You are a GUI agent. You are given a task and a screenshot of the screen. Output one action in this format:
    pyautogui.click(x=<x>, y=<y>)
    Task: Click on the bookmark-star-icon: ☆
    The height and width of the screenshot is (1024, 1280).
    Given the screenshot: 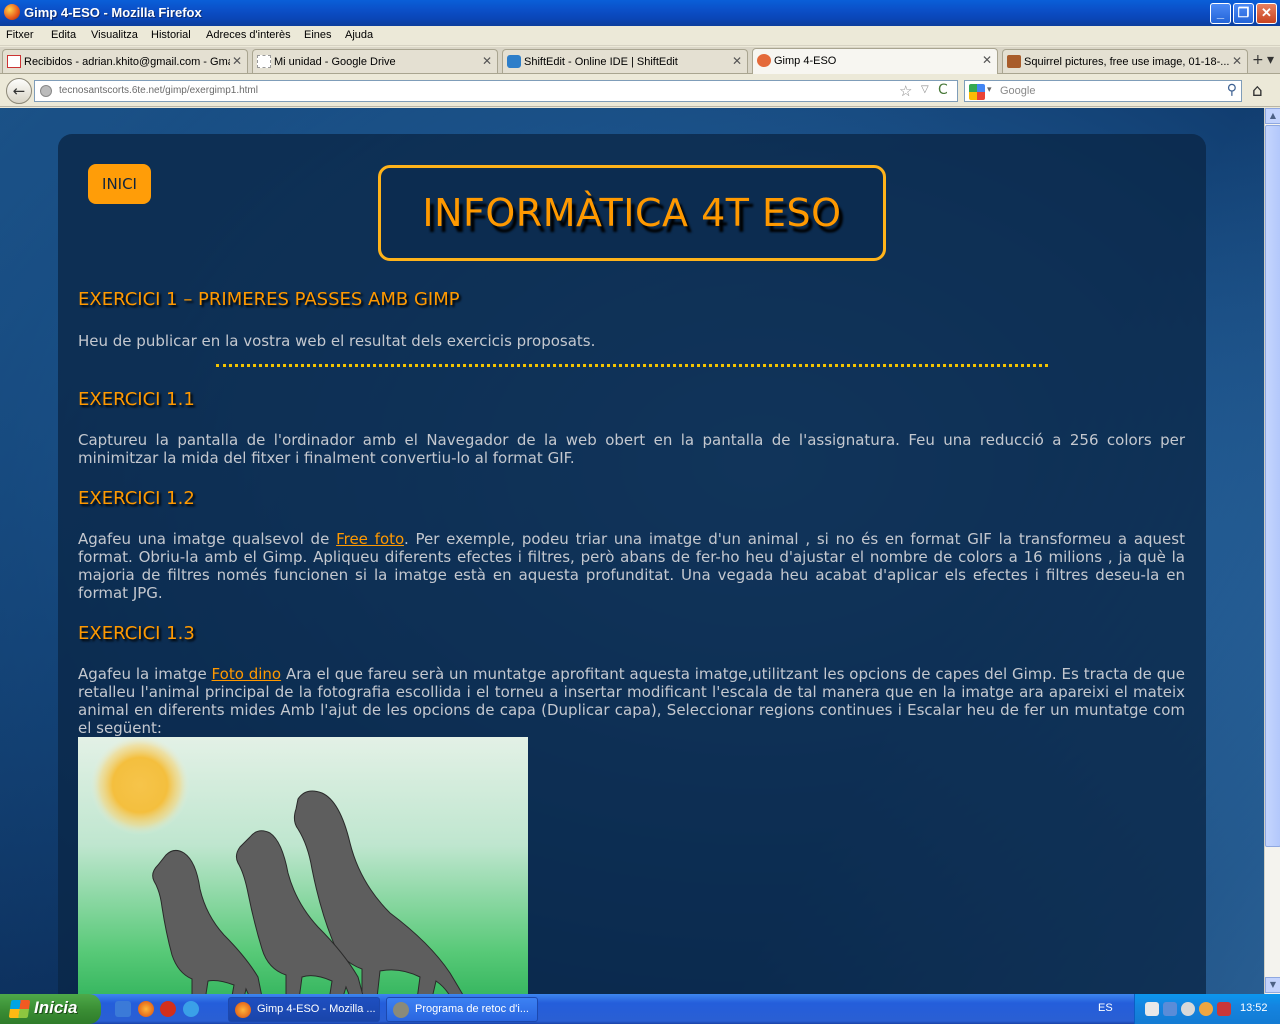 What is the action you would take?
    pyautogui.click(x=905, y=91)
    